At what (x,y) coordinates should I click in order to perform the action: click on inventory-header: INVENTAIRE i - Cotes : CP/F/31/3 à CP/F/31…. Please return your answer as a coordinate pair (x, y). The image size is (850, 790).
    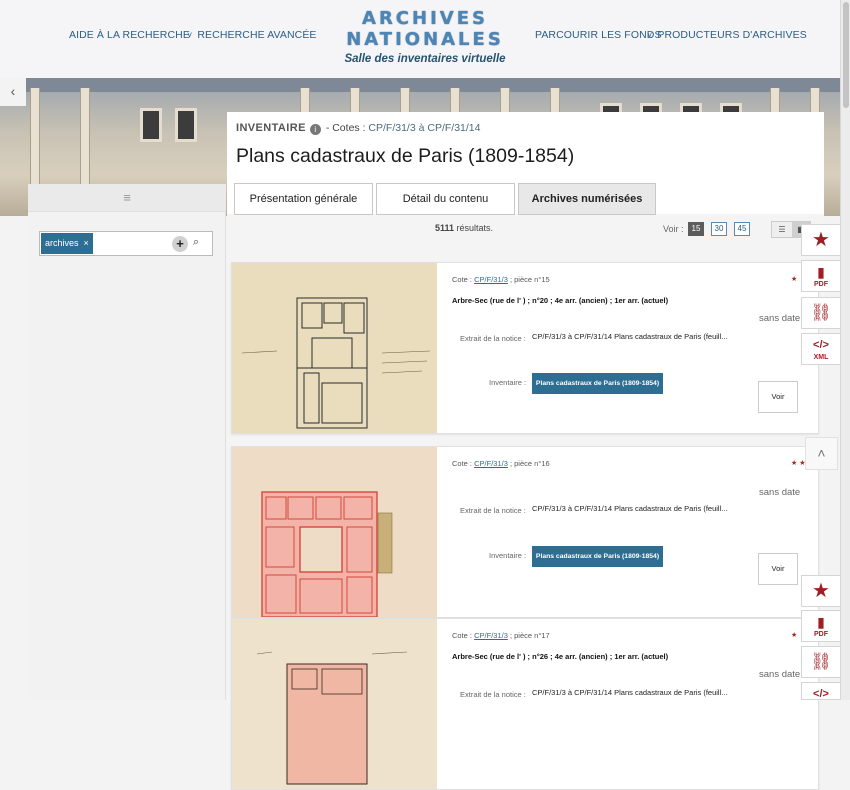
    Looking at the image, I should click on (525, 163).